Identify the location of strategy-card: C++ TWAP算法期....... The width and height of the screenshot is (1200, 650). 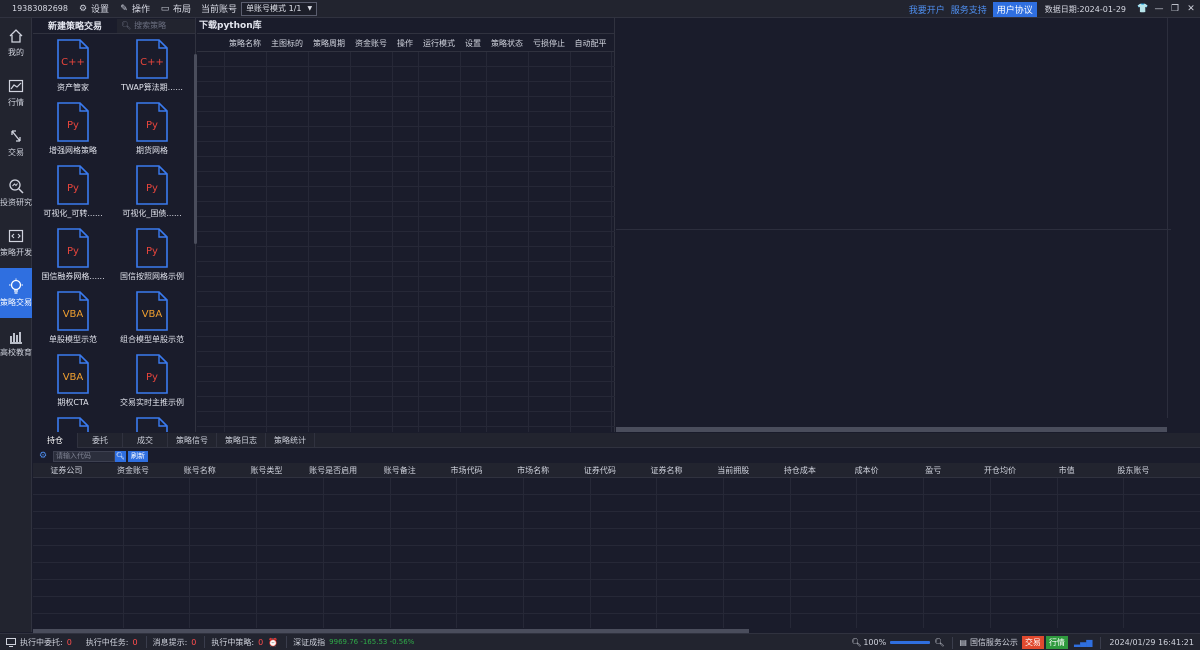
(152, 65).